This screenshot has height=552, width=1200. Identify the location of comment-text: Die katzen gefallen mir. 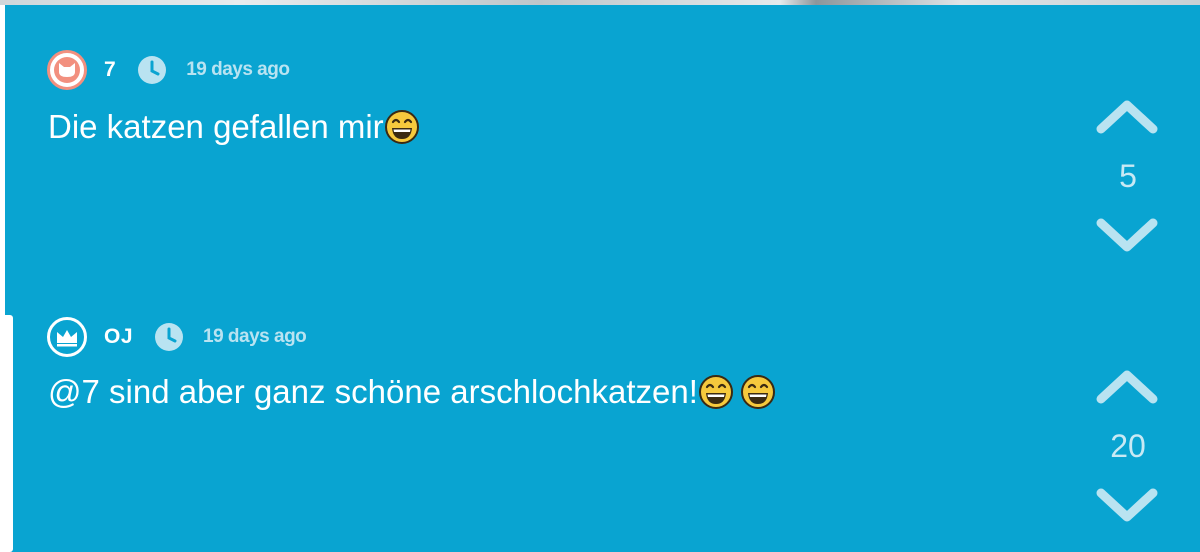
(234, 127).